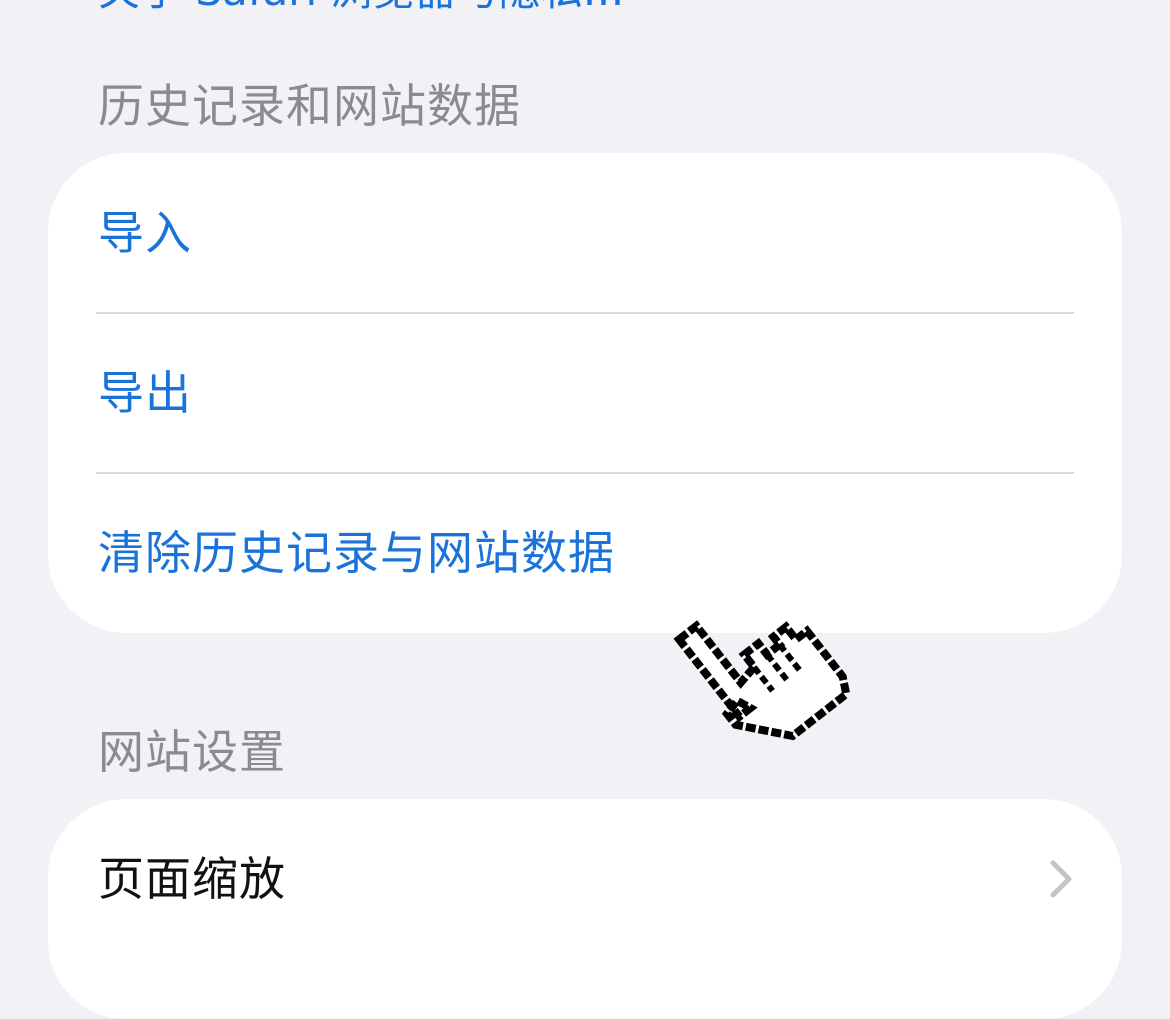 The height and width of the screenshot is (1019, 1170). I want to click on import-button: 导入, so click(145, 233).